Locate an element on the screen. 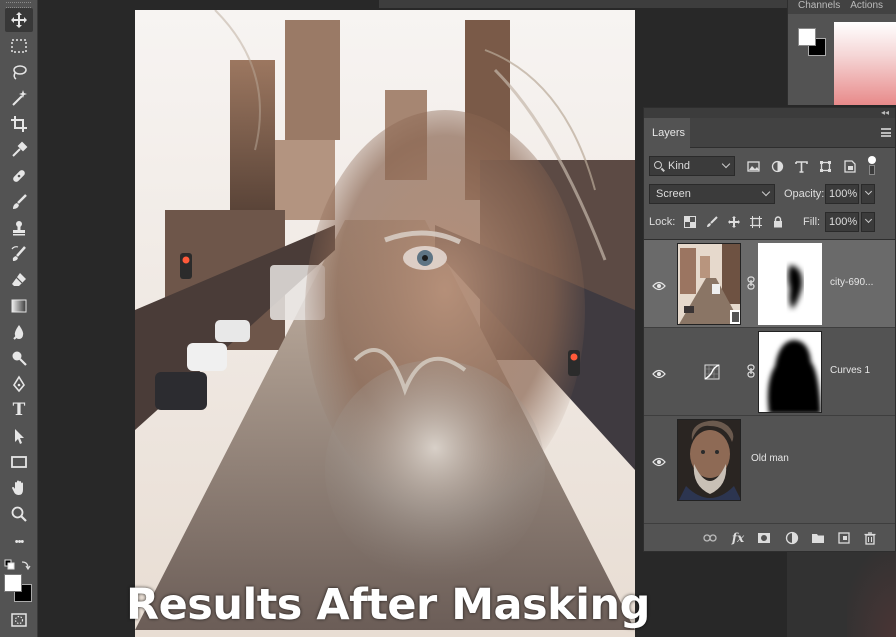 The height and width of the screenshot is (637, 896). lock-fill-row: Lock: Fill: 100% is located at coordinates (769, 223).